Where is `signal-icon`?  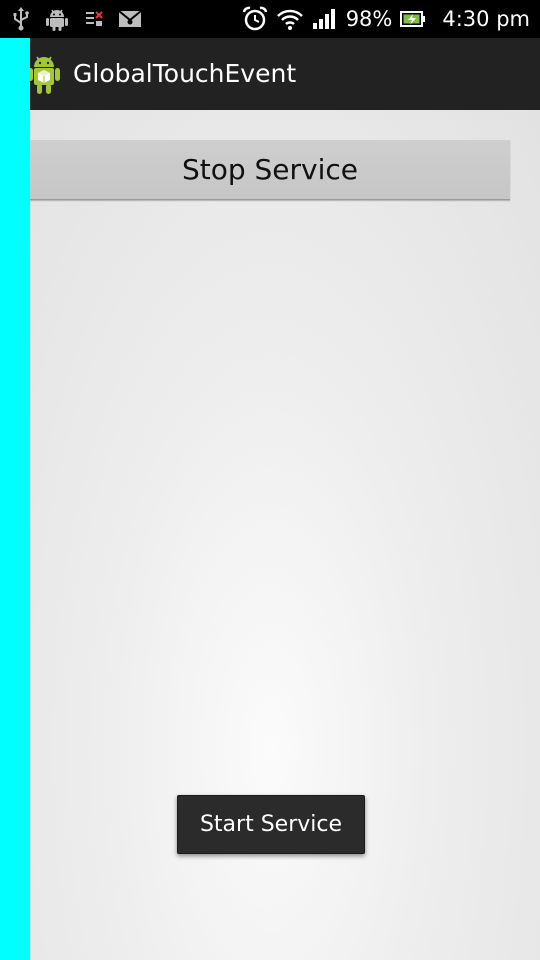 signal-icon is located at coordinates (324, 19).